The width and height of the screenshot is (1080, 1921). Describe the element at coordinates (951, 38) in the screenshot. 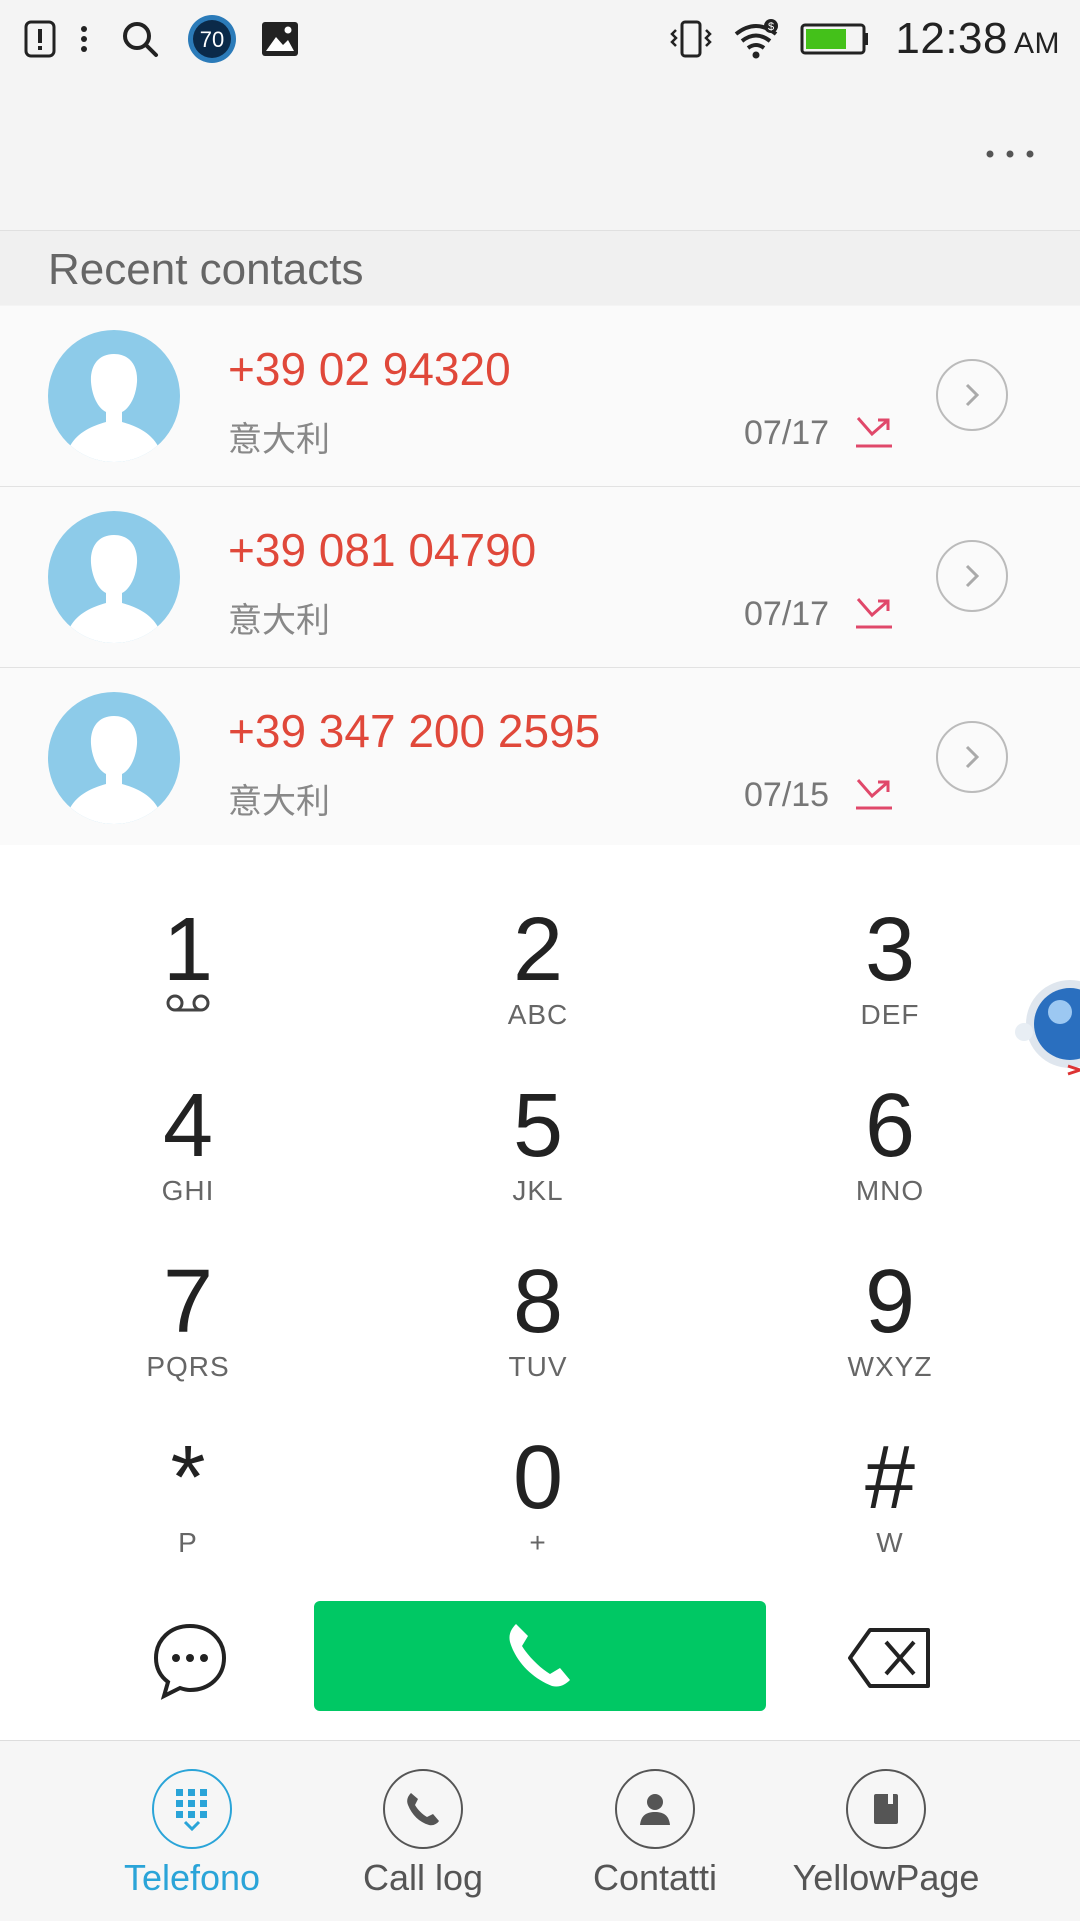

I see `clock-time: 12:38` at that location.